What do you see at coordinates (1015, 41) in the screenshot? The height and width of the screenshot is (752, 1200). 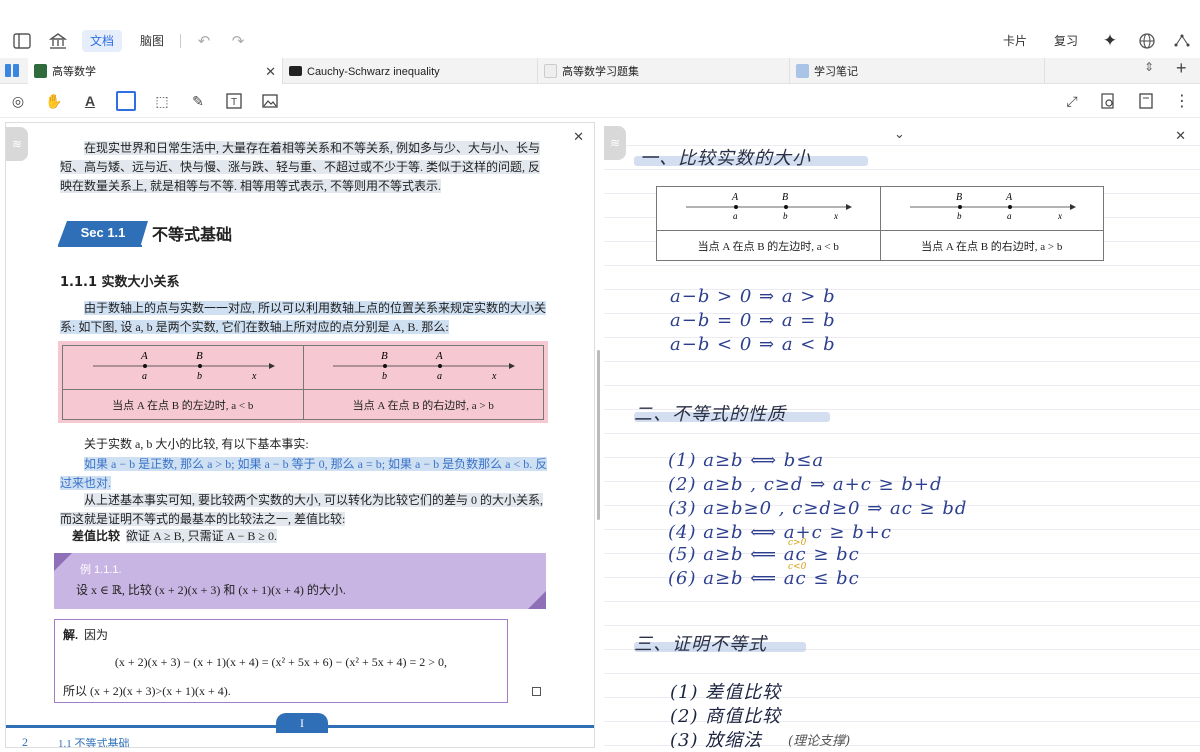 I see `card-button: 卡片` at bounding box center [1015, 41].